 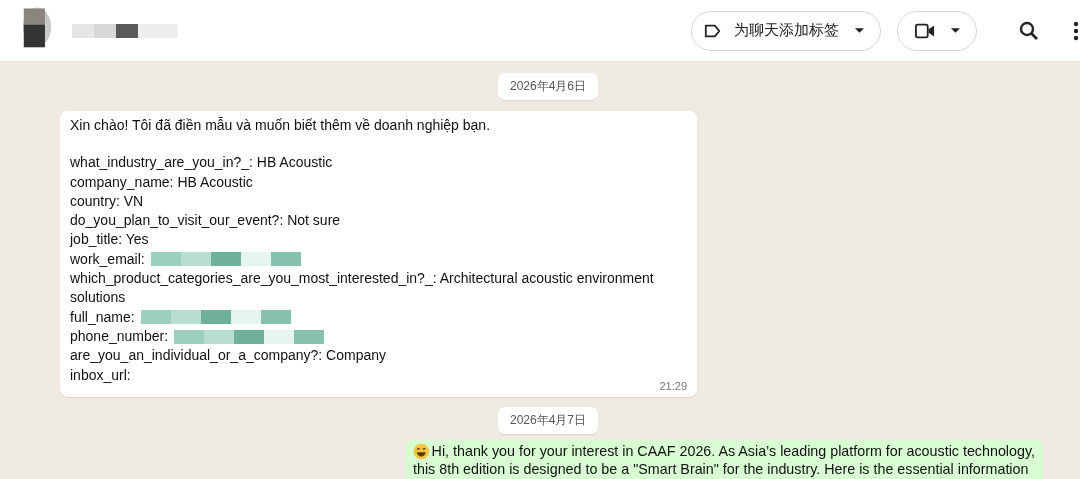 I want to click on message-text: what_industry_are_you_in?_: HB Acoustic, so click(x=201, y=163).